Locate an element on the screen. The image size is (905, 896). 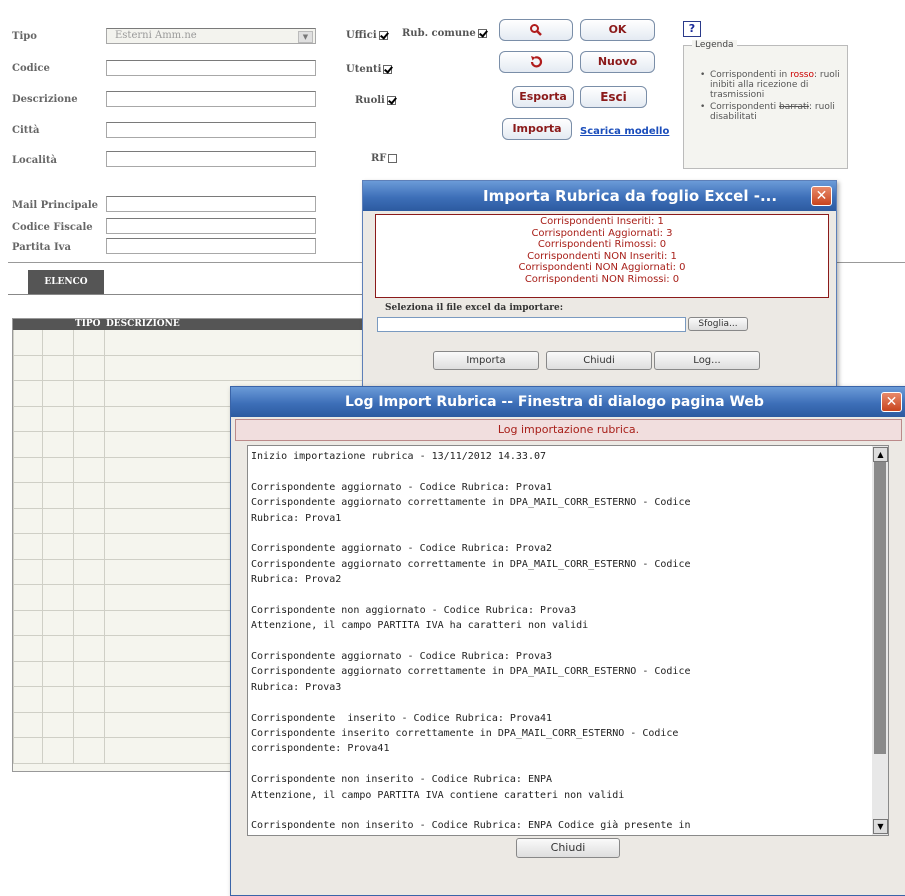
chevron-down-icon: ▼ is located at coordinates (305, 37).